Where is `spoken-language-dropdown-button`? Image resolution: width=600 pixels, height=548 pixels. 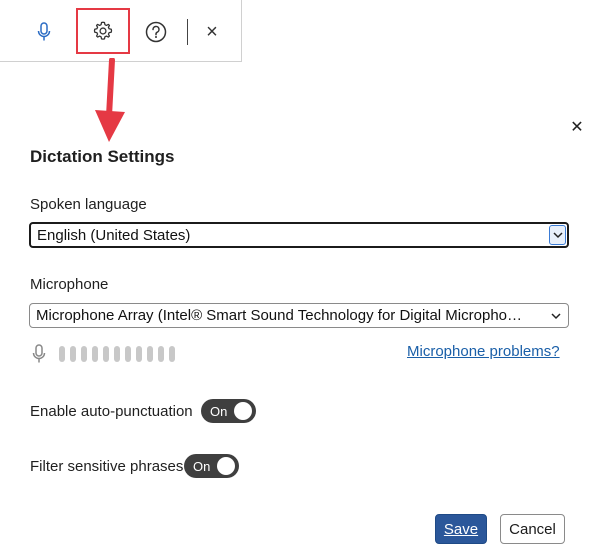
spoken-language-dropdown-button is located at coordinates (557, 235).